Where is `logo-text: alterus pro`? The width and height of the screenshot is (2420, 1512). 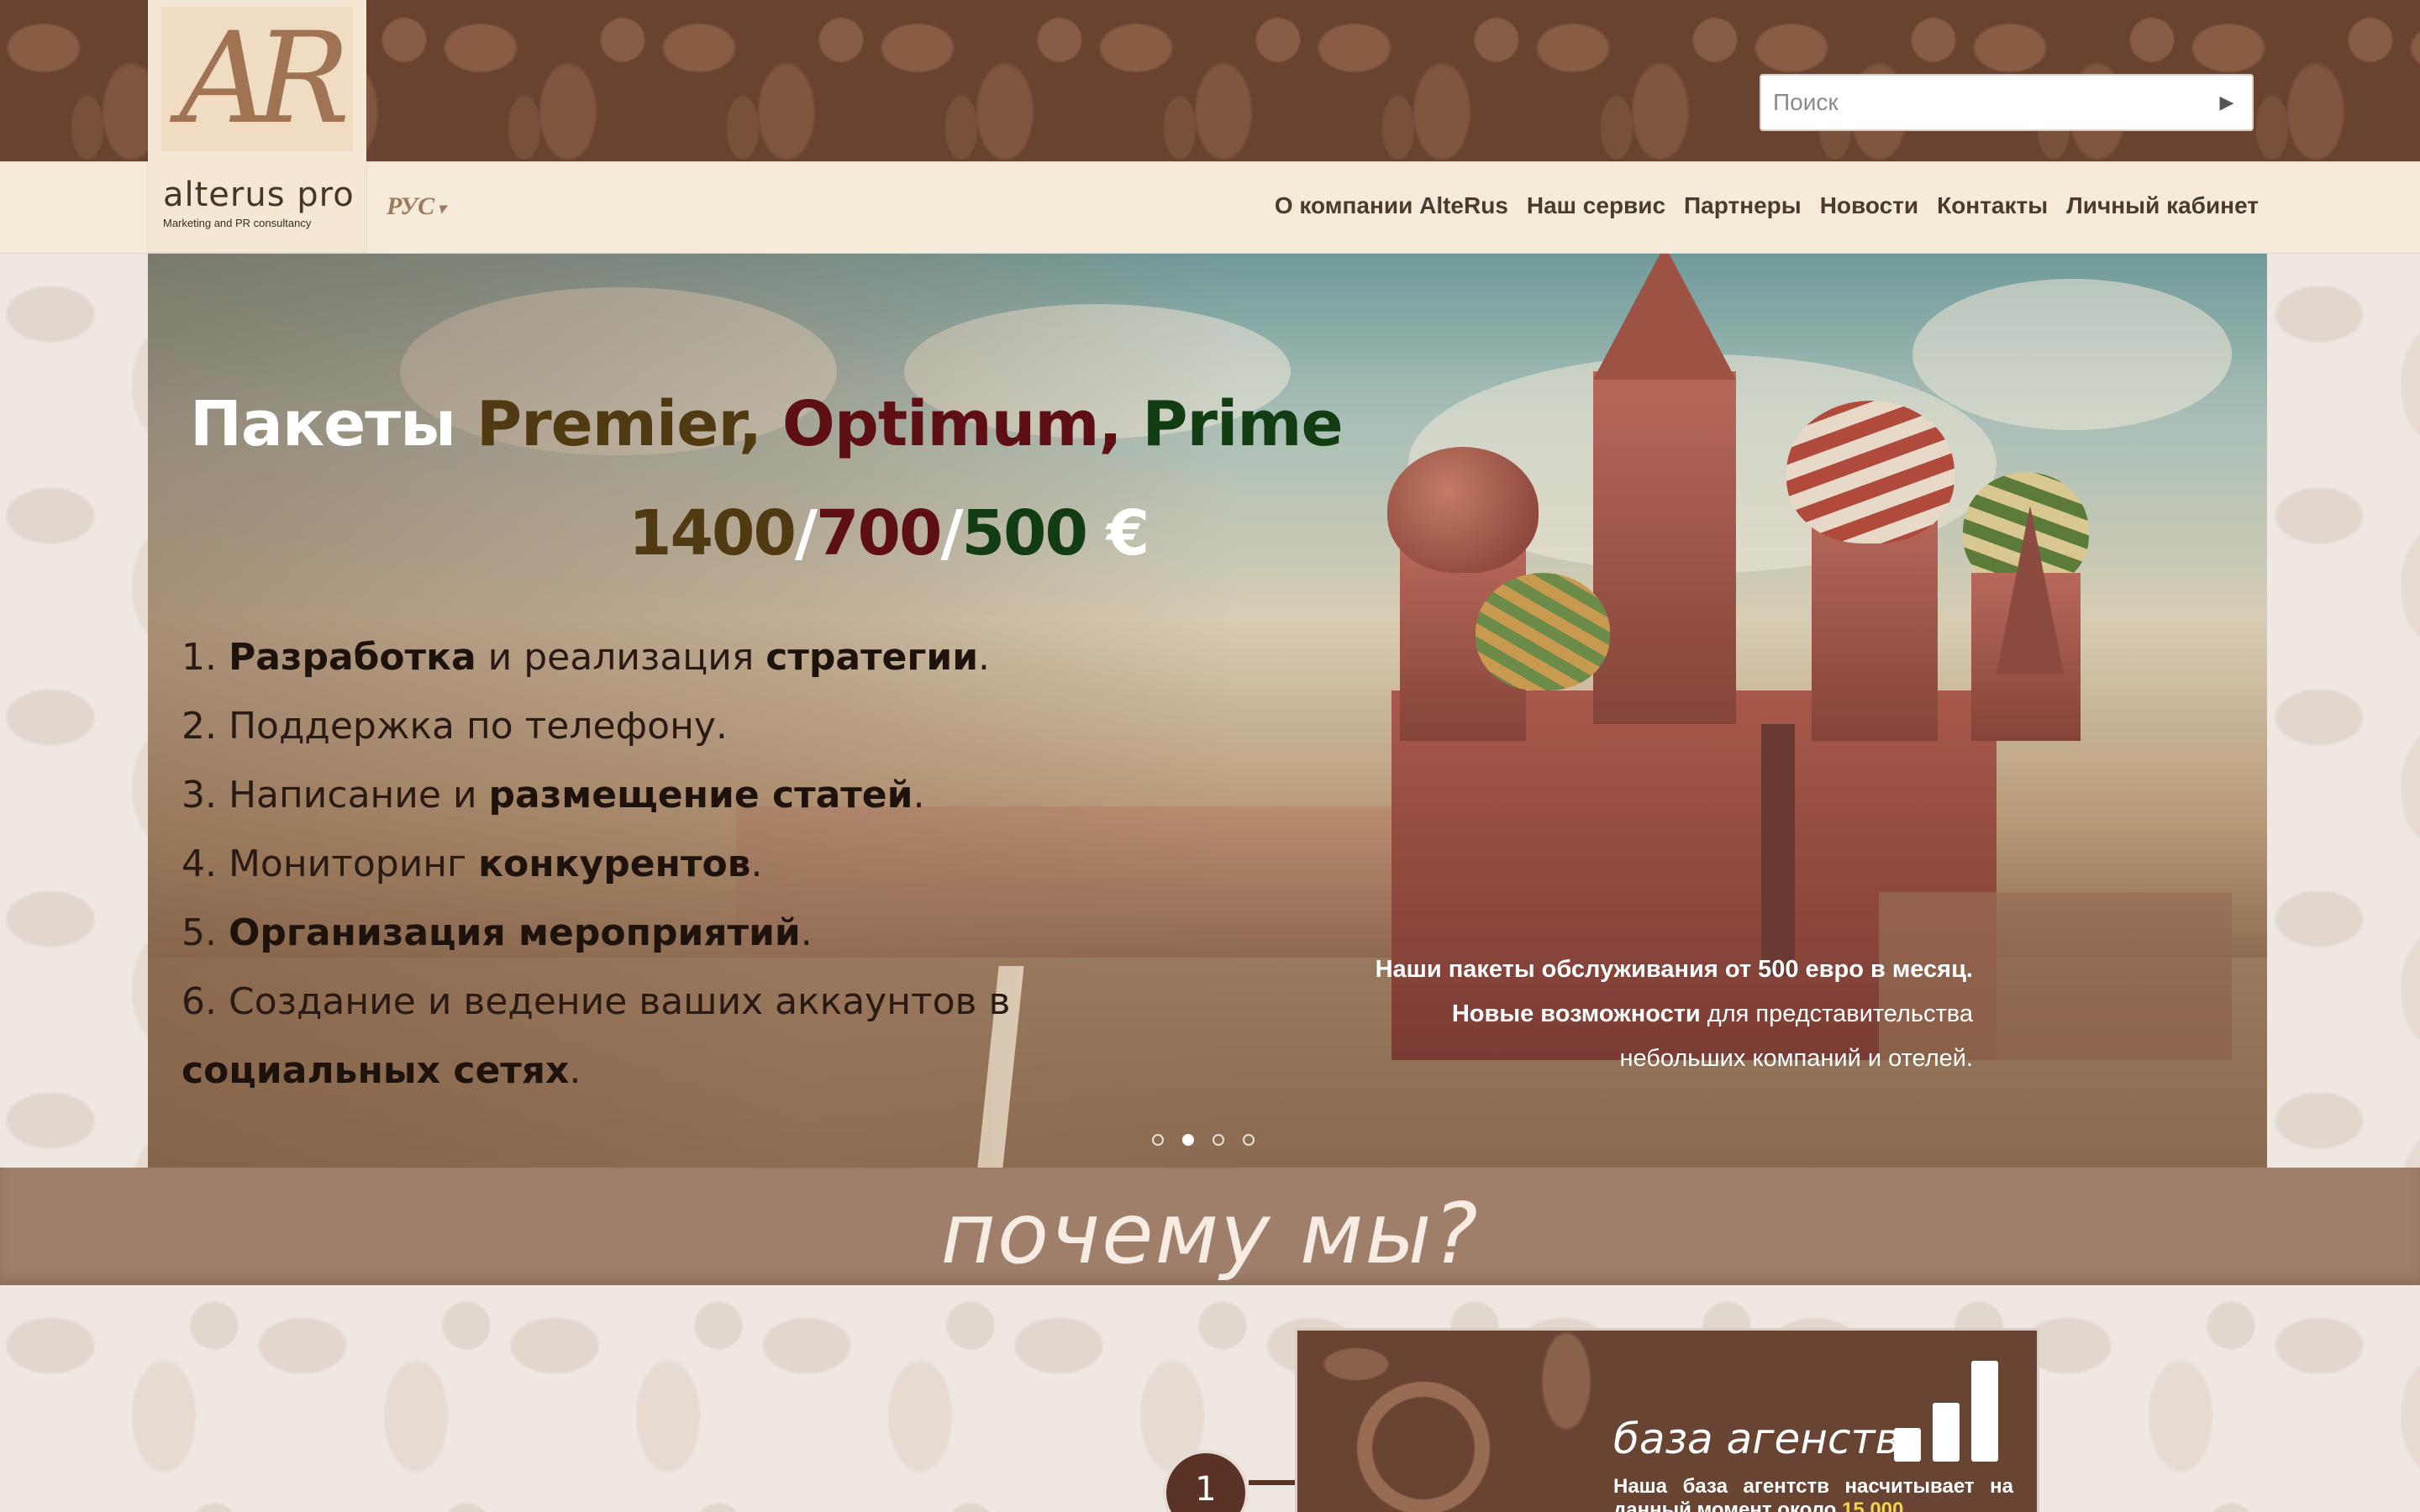
logo-text: alterus pro is located at coordinates (259, 195).